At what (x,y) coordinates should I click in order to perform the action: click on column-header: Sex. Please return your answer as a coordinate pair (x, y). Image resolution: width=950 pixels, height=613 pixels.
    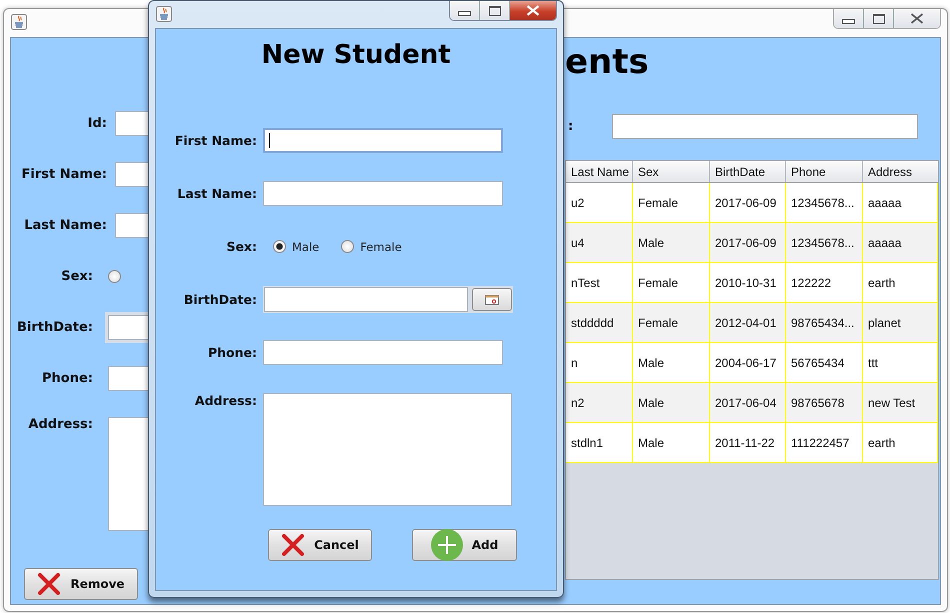
    Looking at the image, I should click on (671, 171).